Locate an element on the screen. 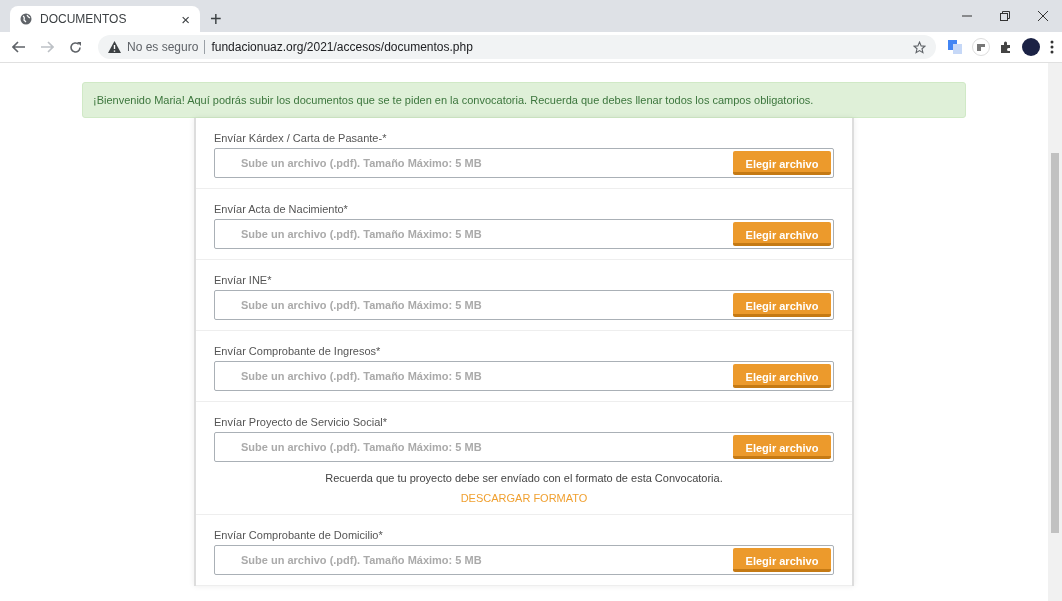  warning-icon is located at coordinates (114, 47).